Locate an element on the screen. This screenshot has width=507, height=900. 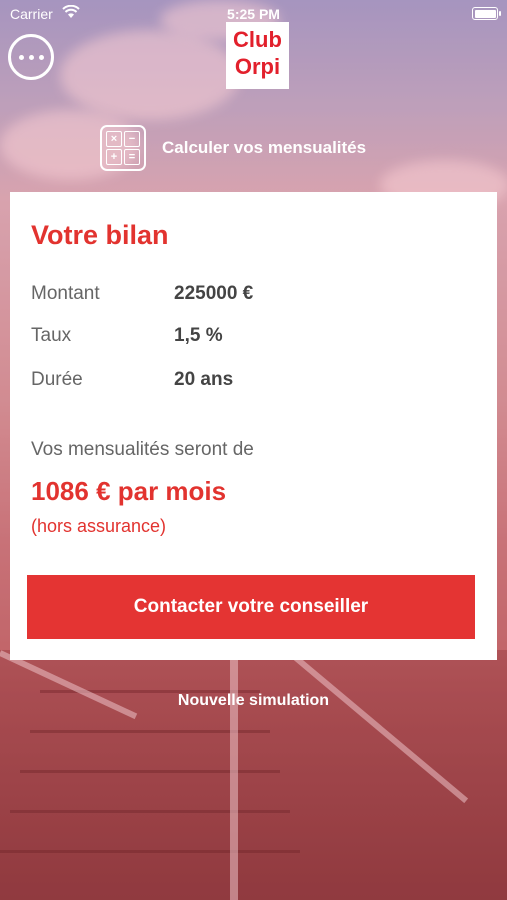
calculator-label: Calculer vos mensualités is located at coordinates (264, 147).